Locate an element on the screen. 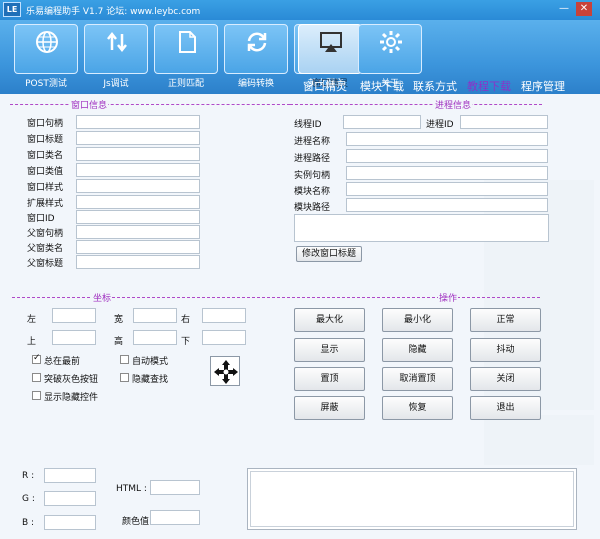 Image resolution: width=600 pixels, height=539 pixels. field-label: 窗口标题 is located at coordinates (45, 140).